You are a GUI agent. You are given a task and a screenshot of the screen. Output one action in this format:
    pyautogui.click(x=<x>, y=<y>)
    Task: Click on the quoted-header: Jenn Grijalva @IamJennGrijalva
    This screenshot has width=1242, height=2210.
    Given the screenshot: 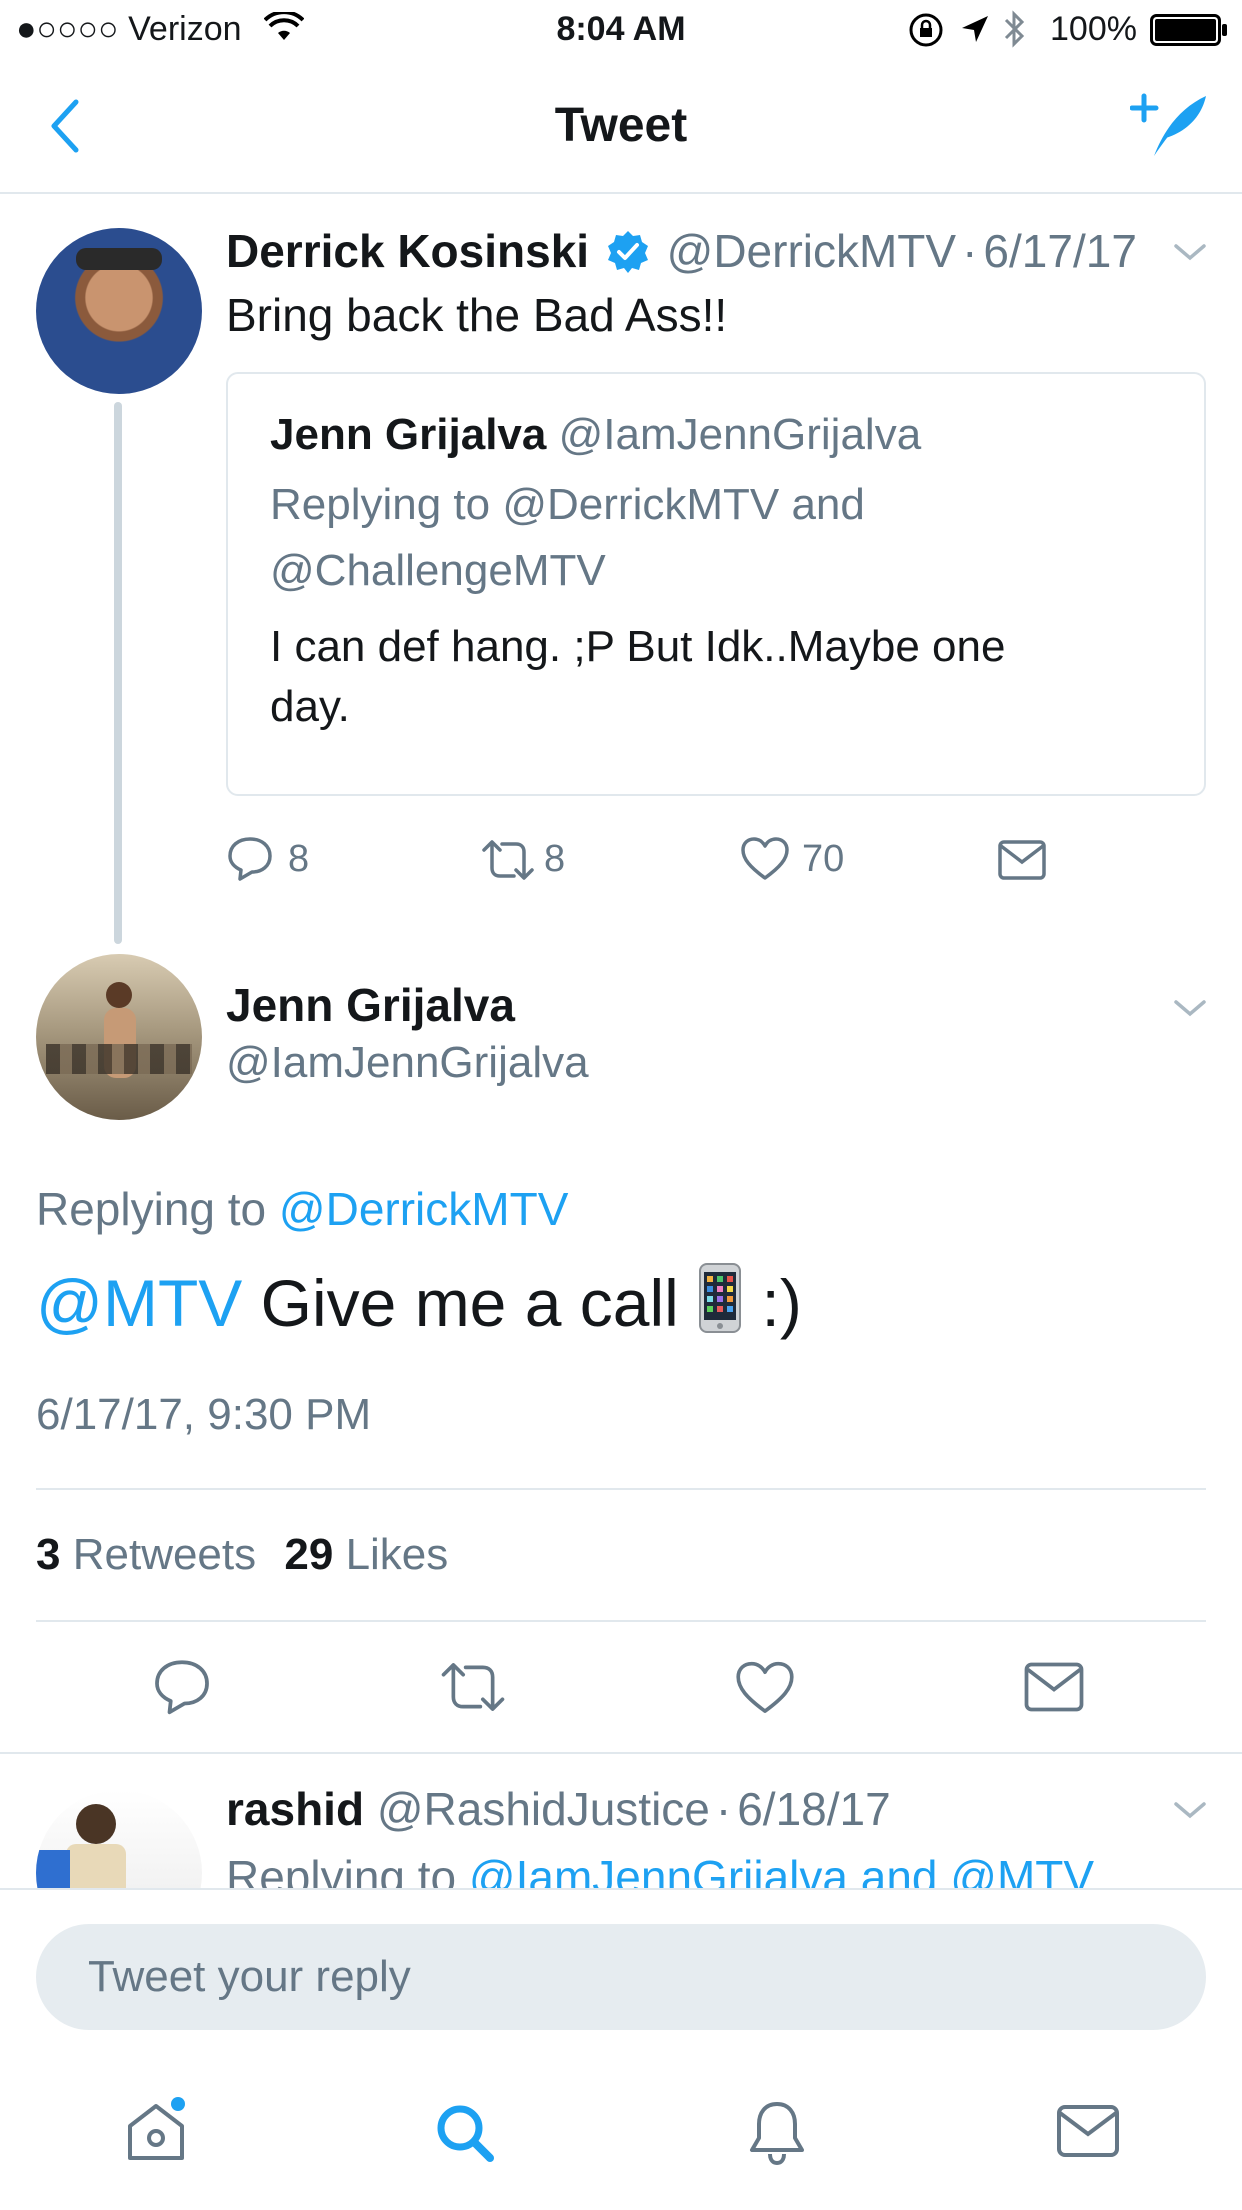 What is the action you would take?
    pyautogui.click(x=595, y=435)
    